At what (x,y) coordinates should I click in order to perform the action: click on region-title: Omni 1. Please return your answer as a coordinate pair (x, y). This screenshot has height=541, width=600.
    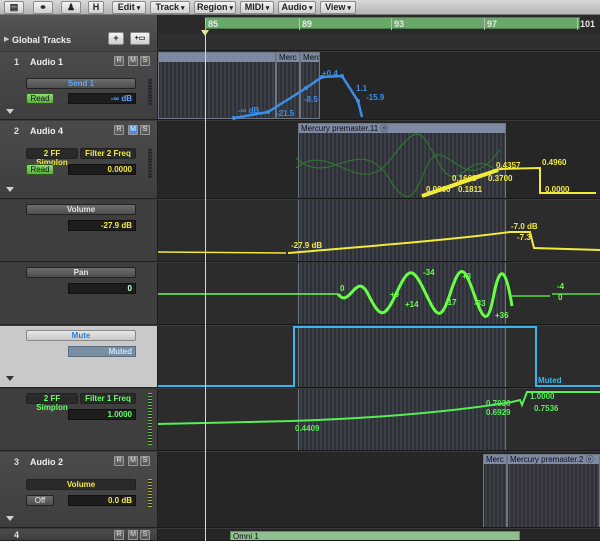
    Looking at the image, I should click on (375, 536).